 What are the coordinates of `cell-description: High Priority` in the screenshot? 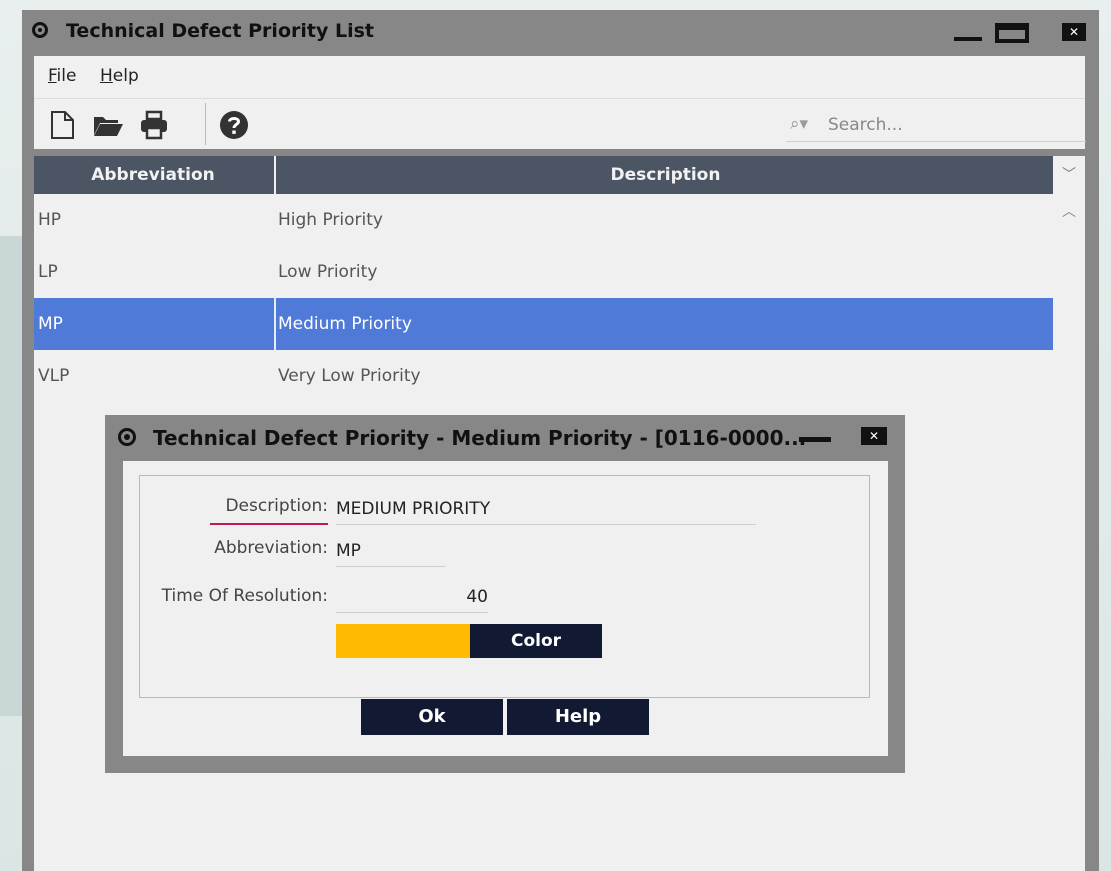 It's located at (330, 220).